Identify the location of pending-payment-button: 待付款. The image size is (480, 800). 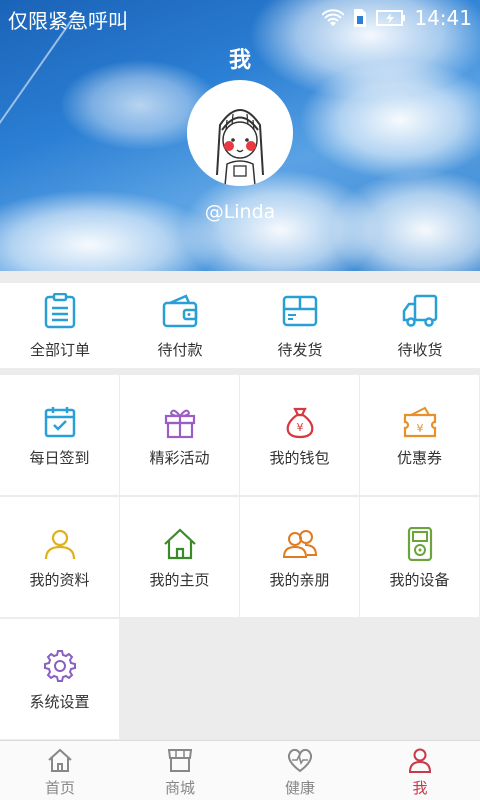
(180, 325).